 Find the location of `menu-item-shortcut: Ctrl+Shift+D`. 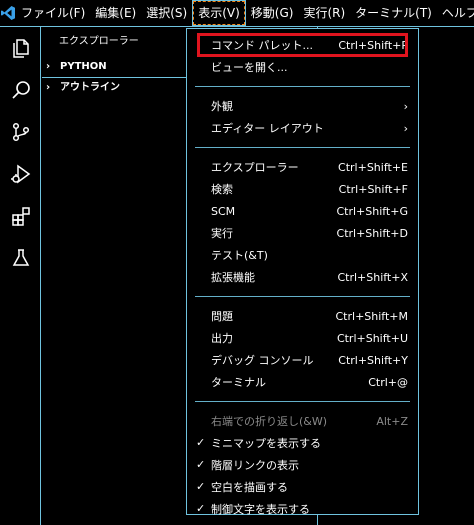

menu-item-shortcut: Ctrl+Shift+D is located at coordinates (372, 233).